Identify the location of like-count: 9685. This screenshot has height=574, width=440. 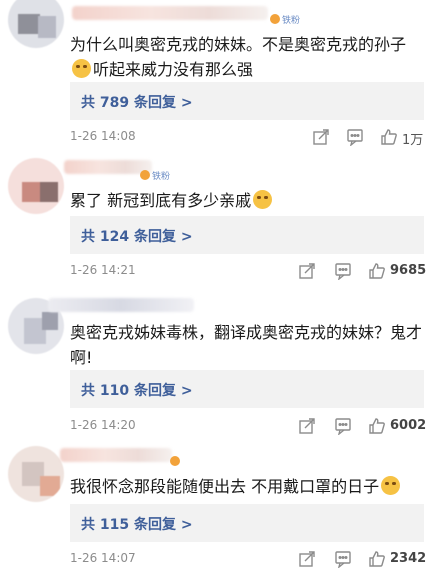
(408, 270).